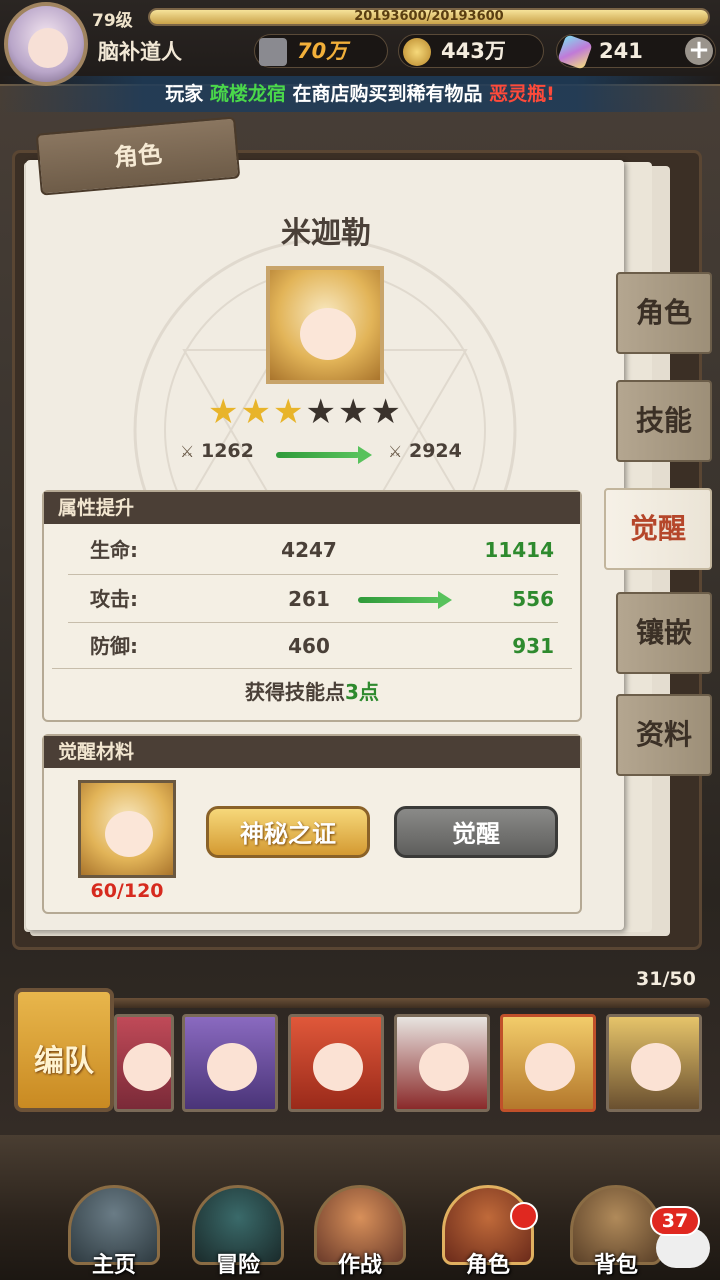 This screenshot has width=720, height=1280. What do you see at coordinates (522, 94) in the screenshot?
I see `notice-item: 恶灵瓶!` at bounding box center [522, 94].